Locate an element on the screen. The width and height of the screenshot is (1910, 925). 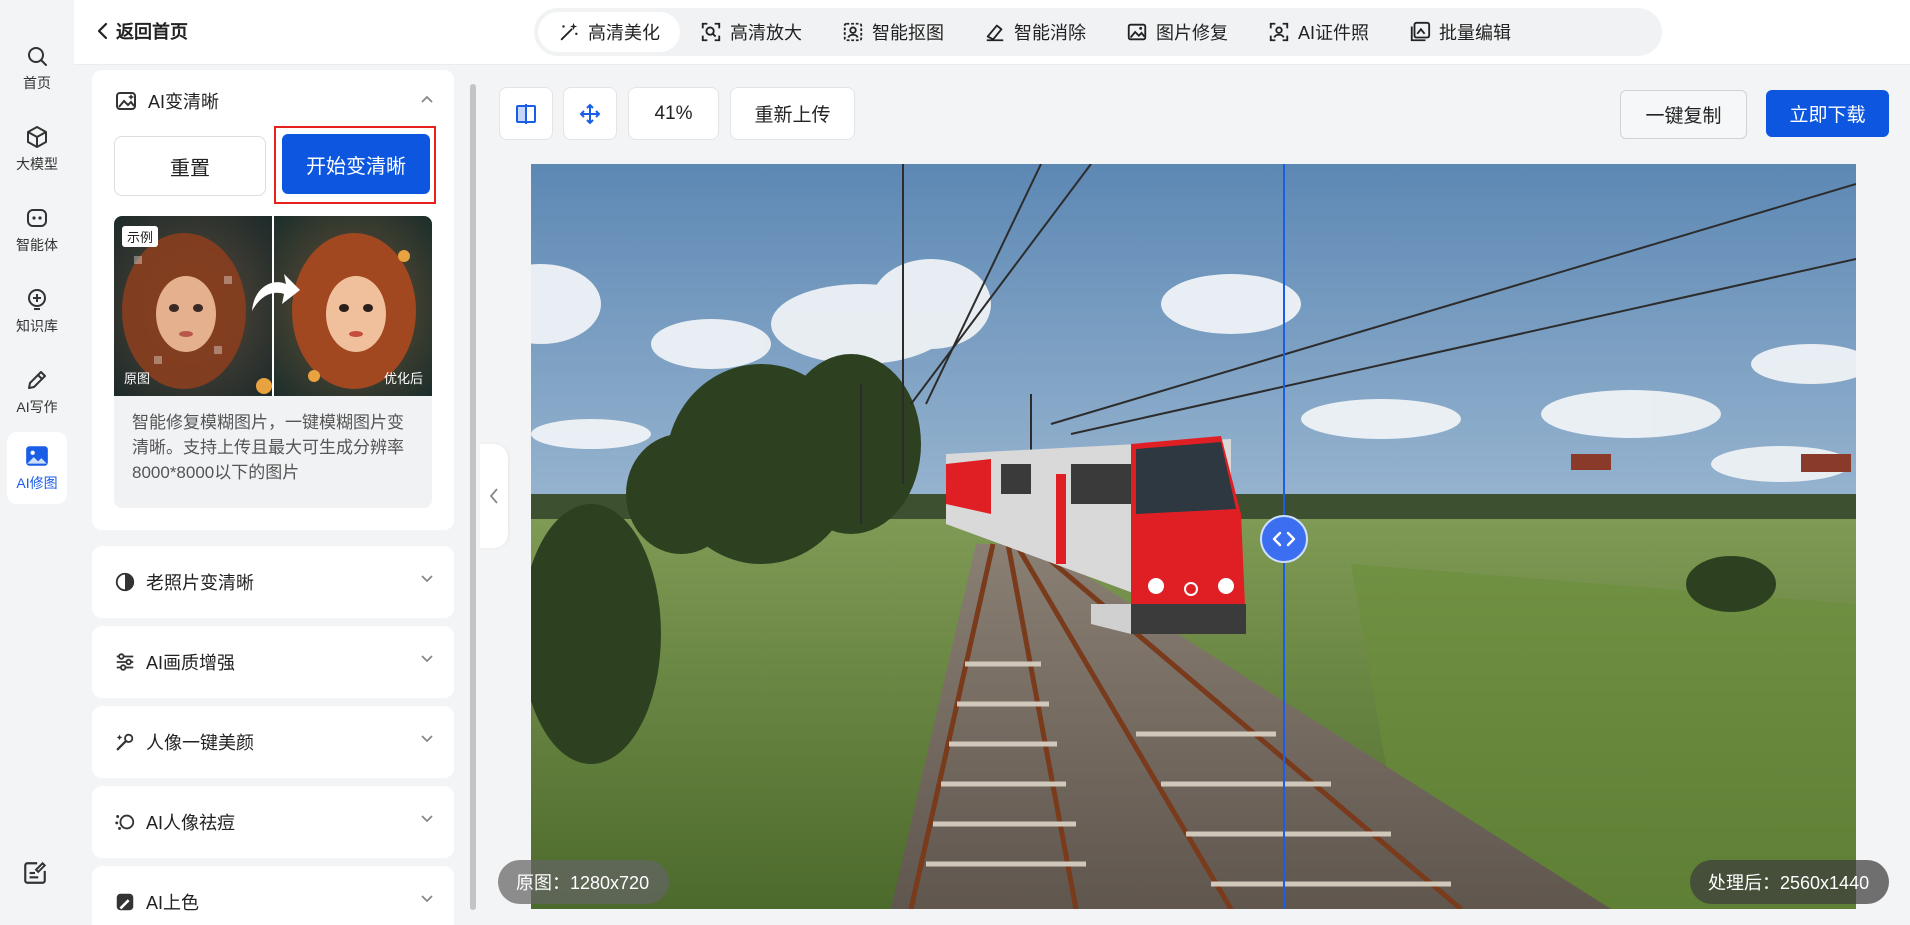
processed-resolution-badge: 处理后：2560x1440 is located at coordinates (1790, 882).